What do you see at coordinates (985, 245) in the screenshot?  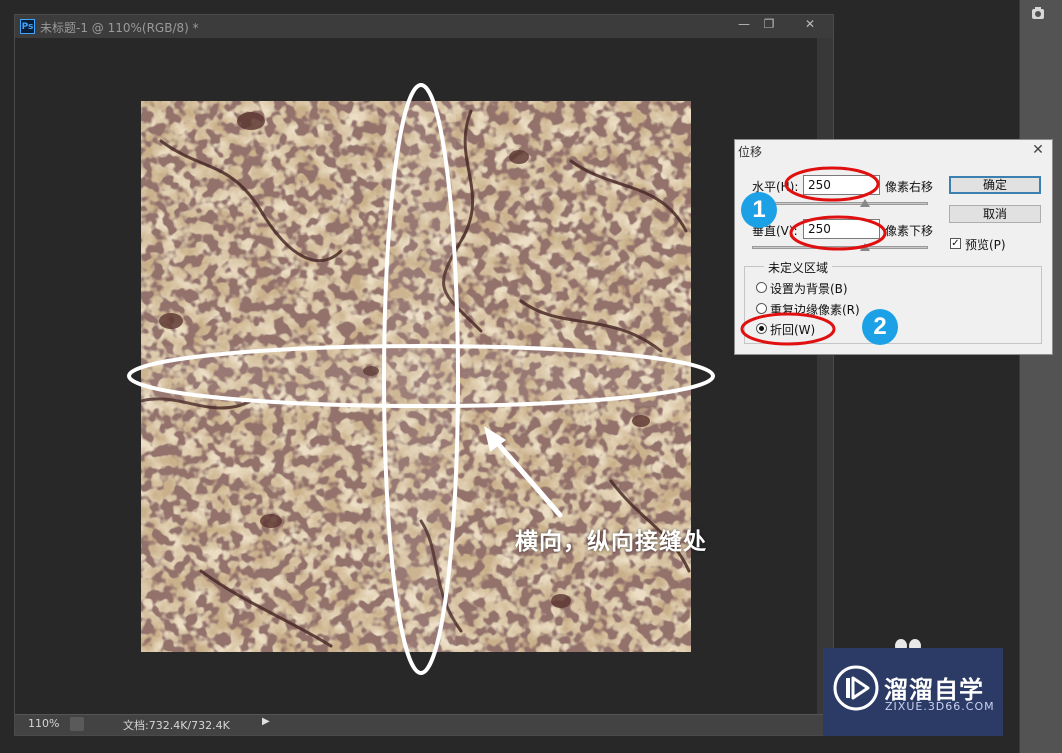 I see `preview-label: 预览(P)` at bounding box center [985, 245].